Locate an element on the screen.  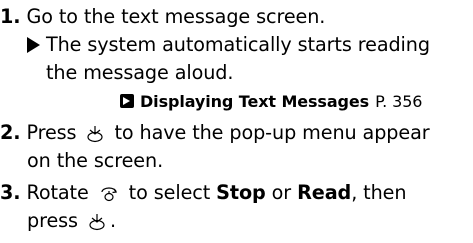
option-stop: Stop is located at coordinates (241, 192).